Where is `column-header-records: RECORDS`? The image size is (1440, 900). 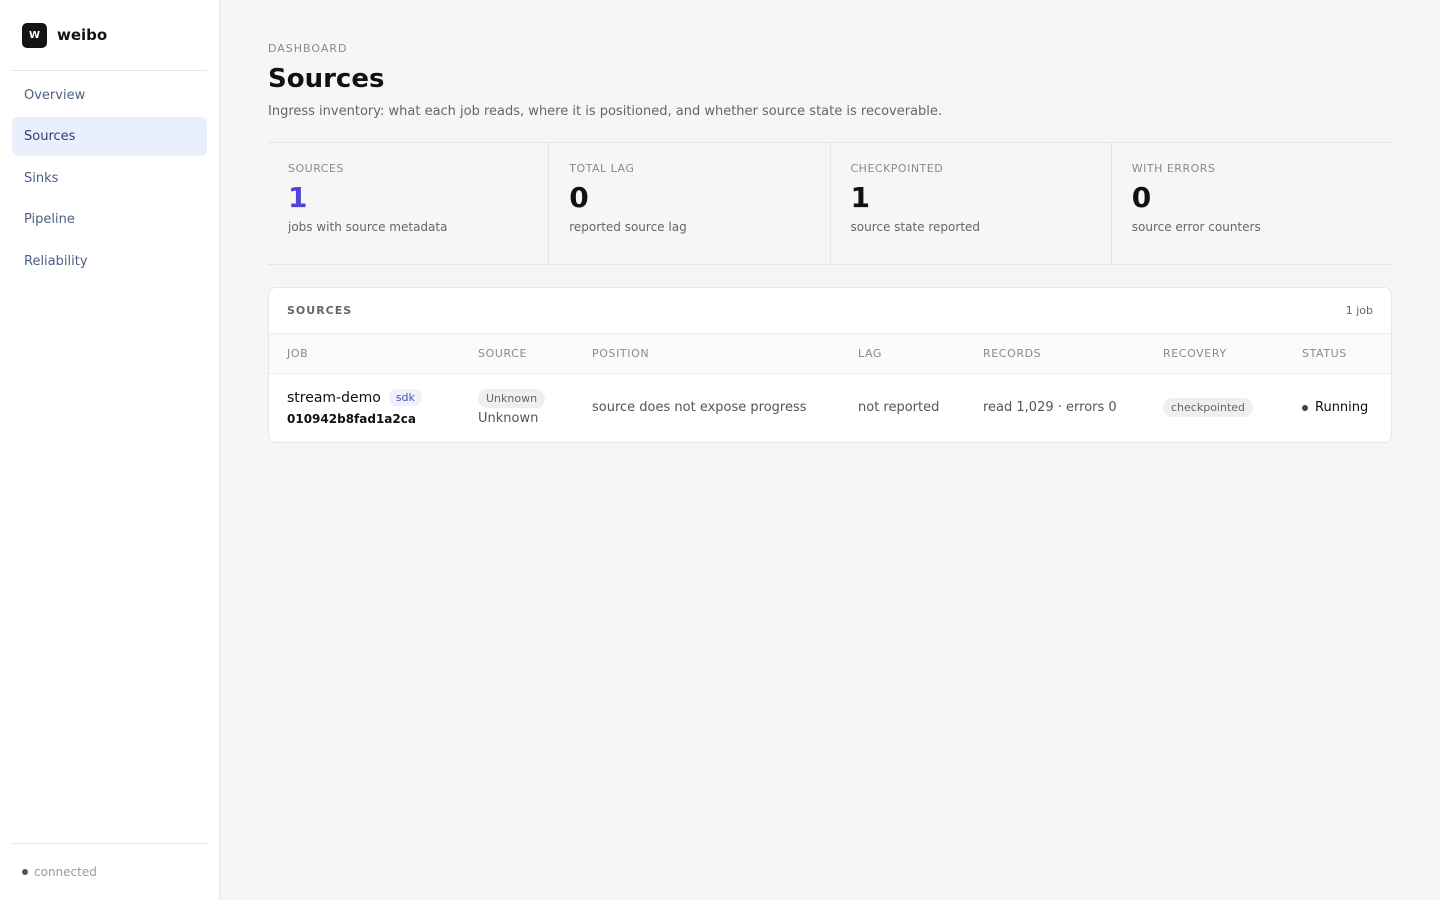 column-header-records: RECORDS is located at coordinates (1055, 354).